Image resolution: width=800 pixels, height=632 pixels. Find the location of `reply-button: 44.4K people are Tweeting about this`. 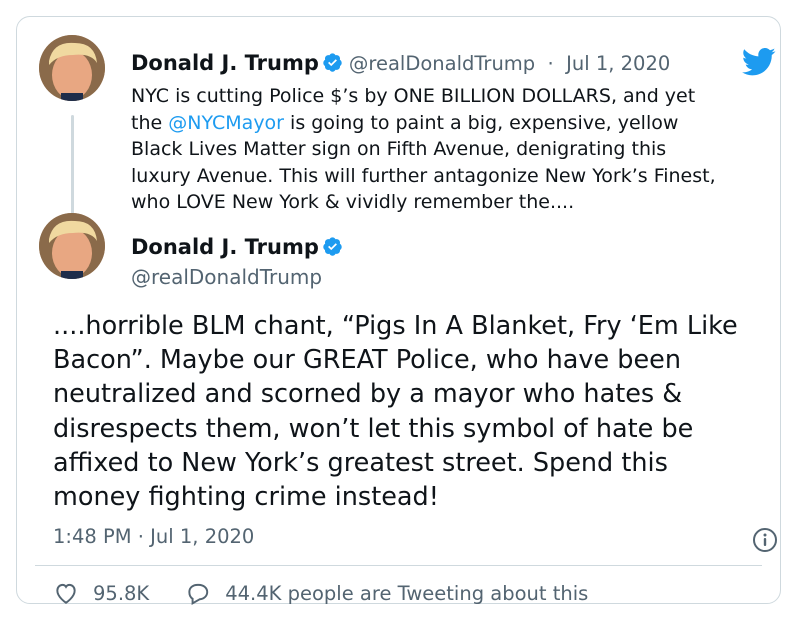

reply-button: 44.4K people are Tweeting about this is located at coordinates (386, 593).